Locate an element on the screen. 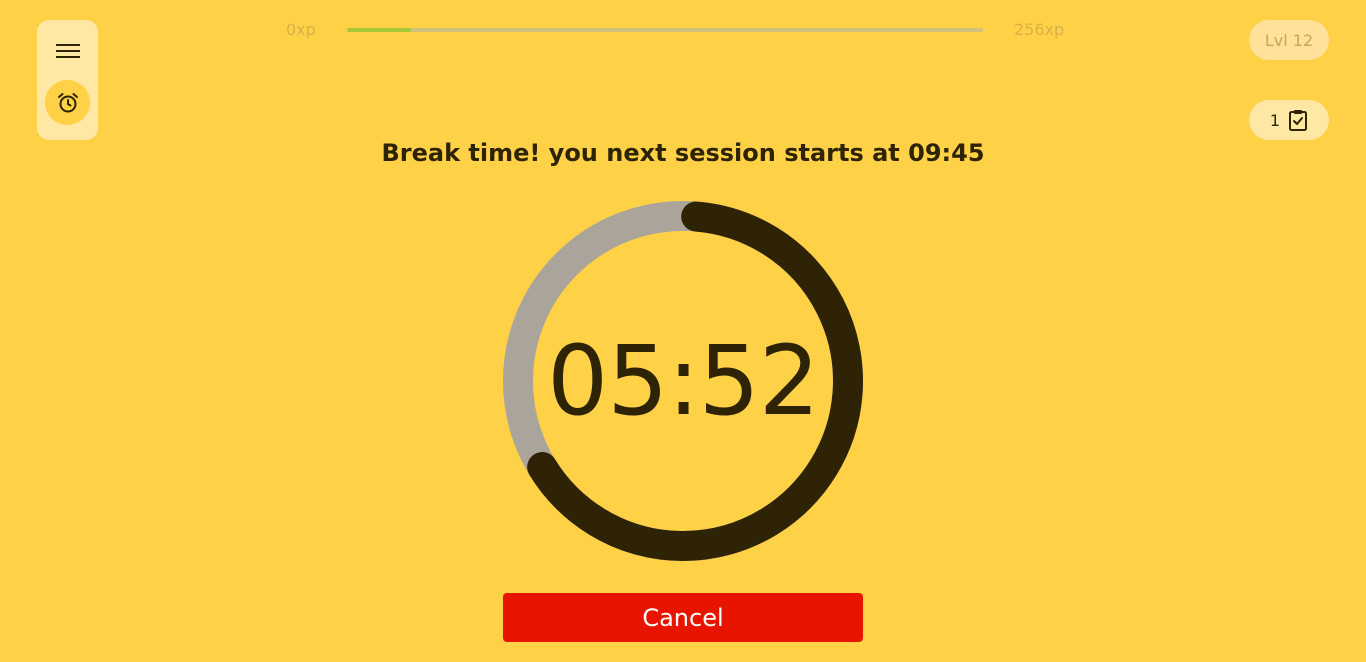  alarm-clock-icon is located at coordinates (67, 102).